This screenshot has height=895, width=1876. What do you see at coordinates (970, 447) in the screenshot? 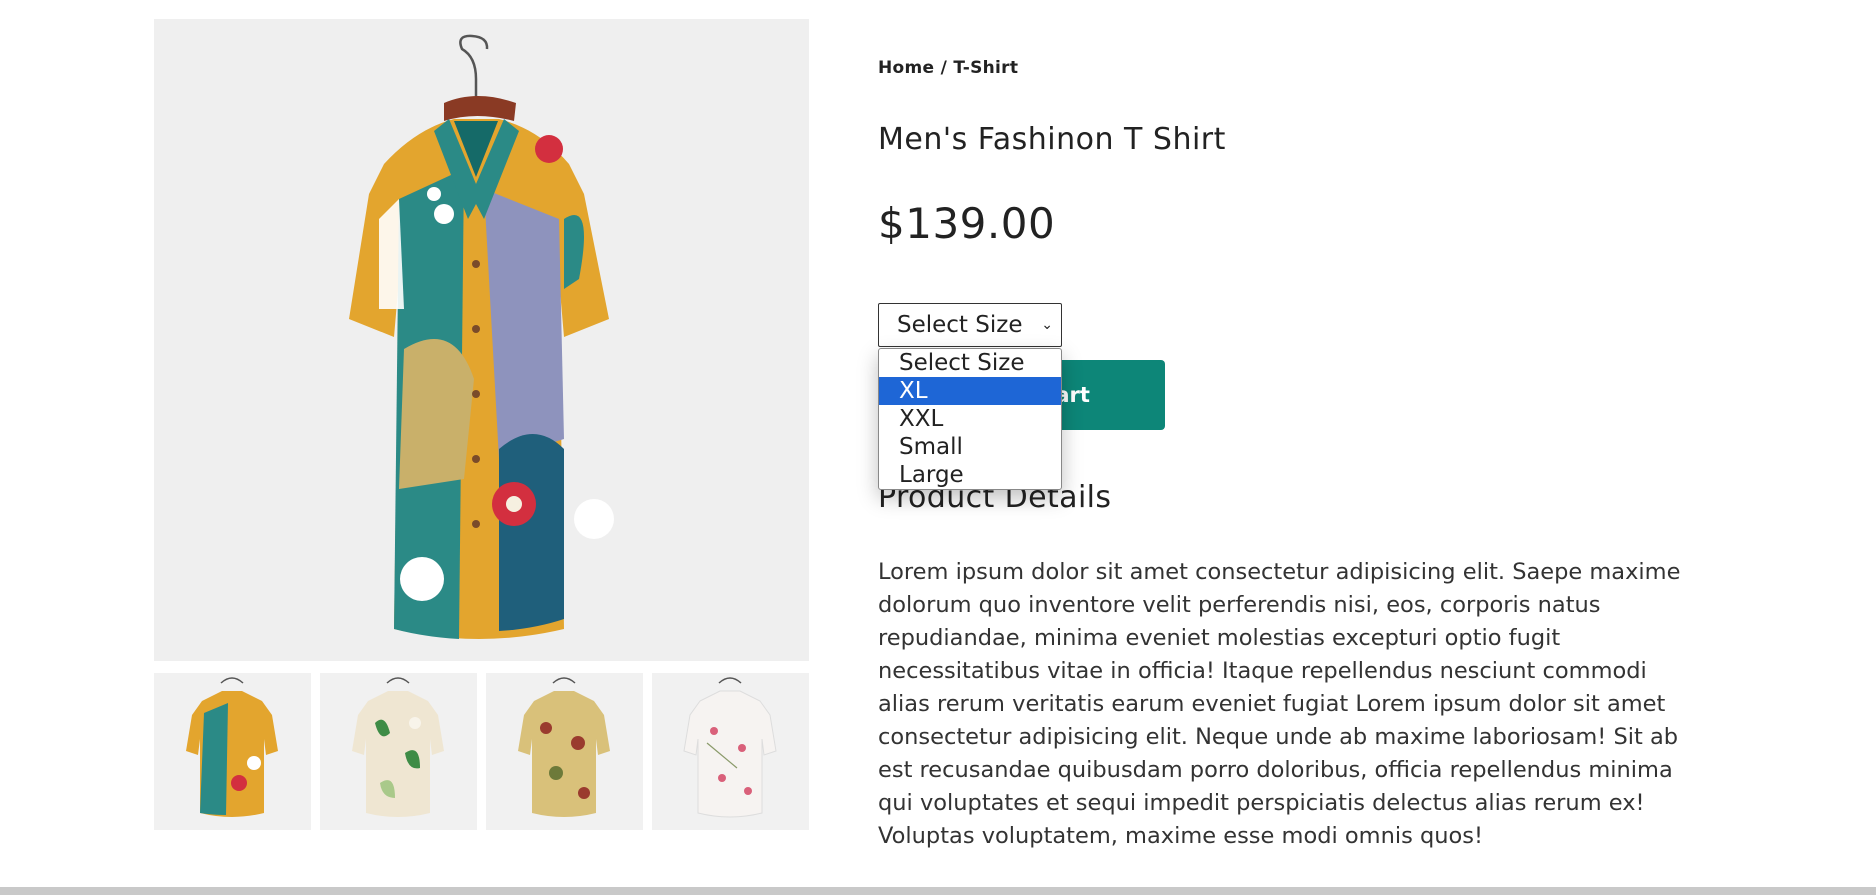
I see `size-option-small: Small` at bounding box center [970, 447].